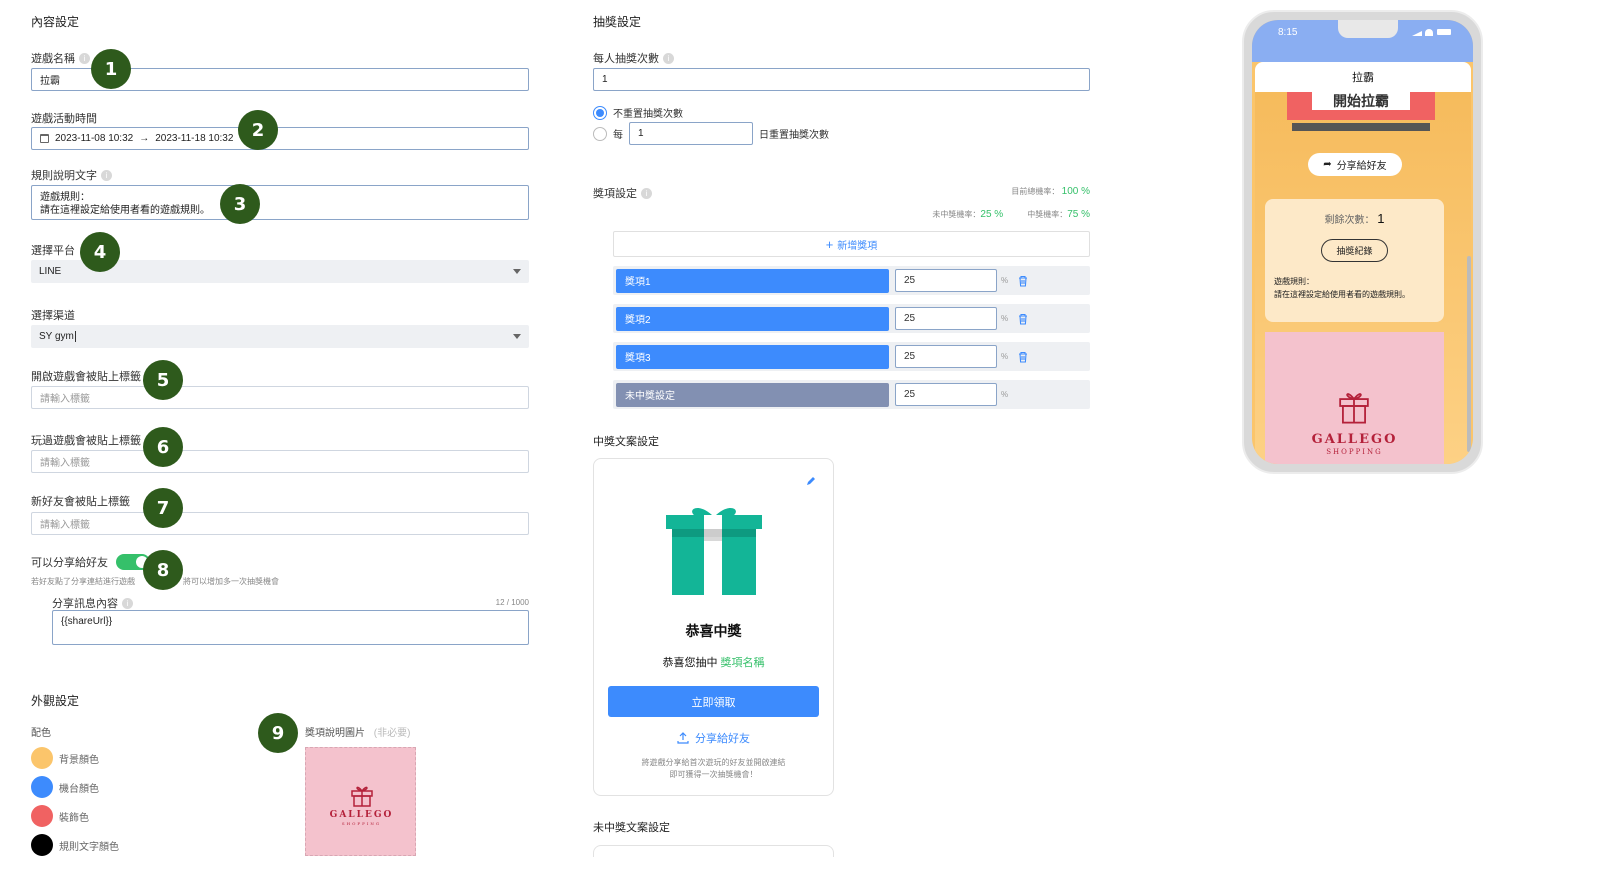 The image size is (1606, 892). I want to click on prize-row: 獎項3 25 %, so click(851, 356).